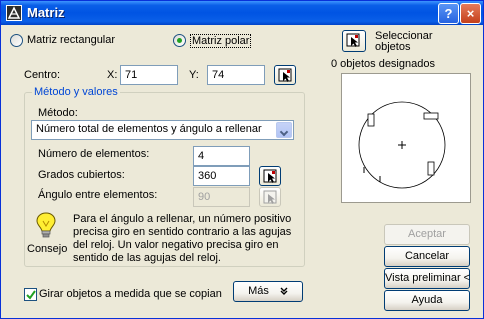 The image size is (484, 319). Describe the element at coordinates (242, 13) in the screenshot. I see `title-bar: Matriz ? ×` at that location.